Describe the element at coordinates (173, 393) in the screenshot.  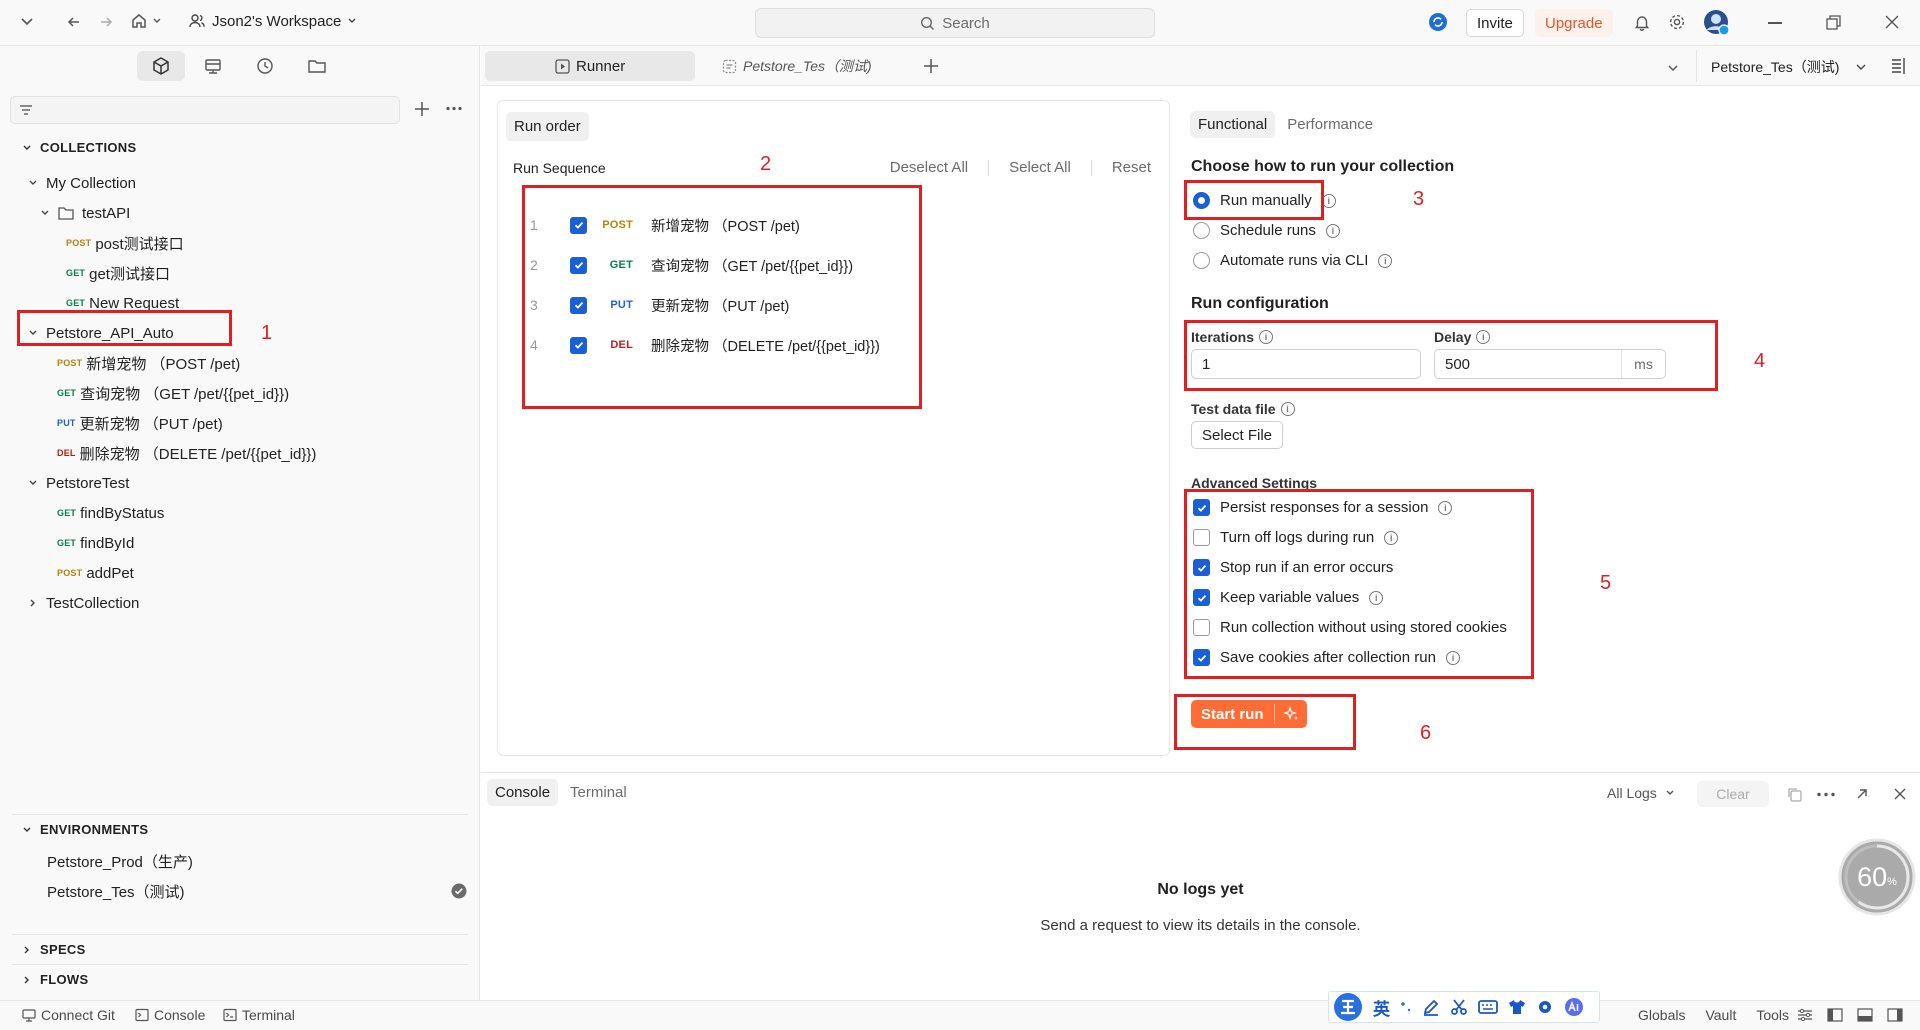
I see `sidebar-request-item: GET 查询宠物 （GET /pet/{{pet_id}})` at that location.